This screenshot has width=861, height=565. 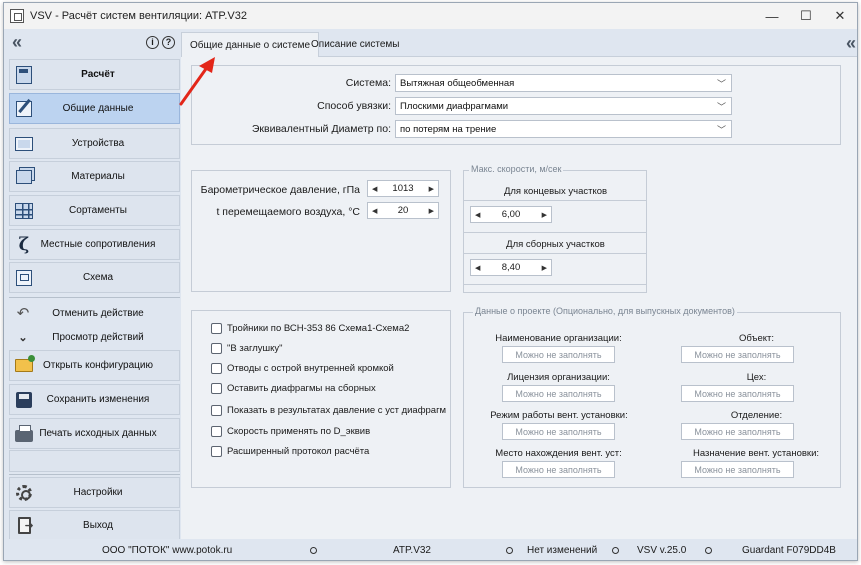 I want to click on save-button: Сохранить изменения, so click(x=94, y=399).